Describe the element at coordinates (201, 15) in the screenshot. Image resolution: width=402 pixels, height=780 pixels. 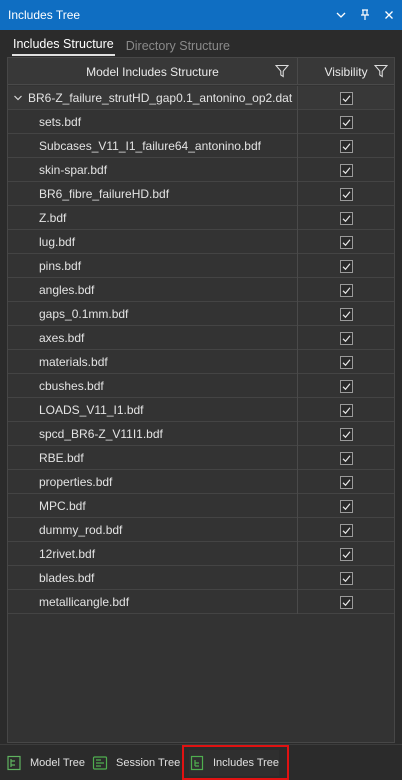
I see `panel-titlebar: Includes Tree` at that location.